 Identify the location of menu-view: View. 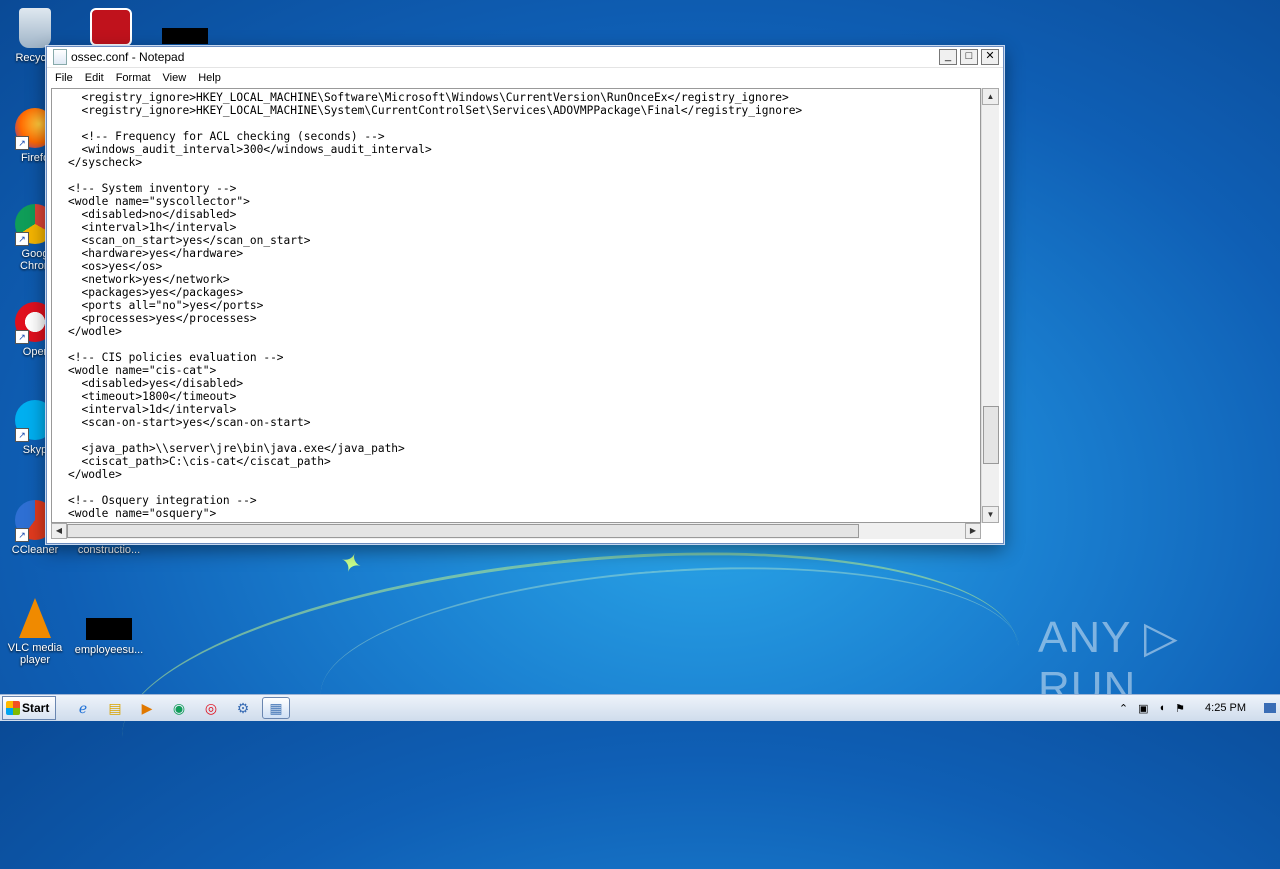
(175, 78).